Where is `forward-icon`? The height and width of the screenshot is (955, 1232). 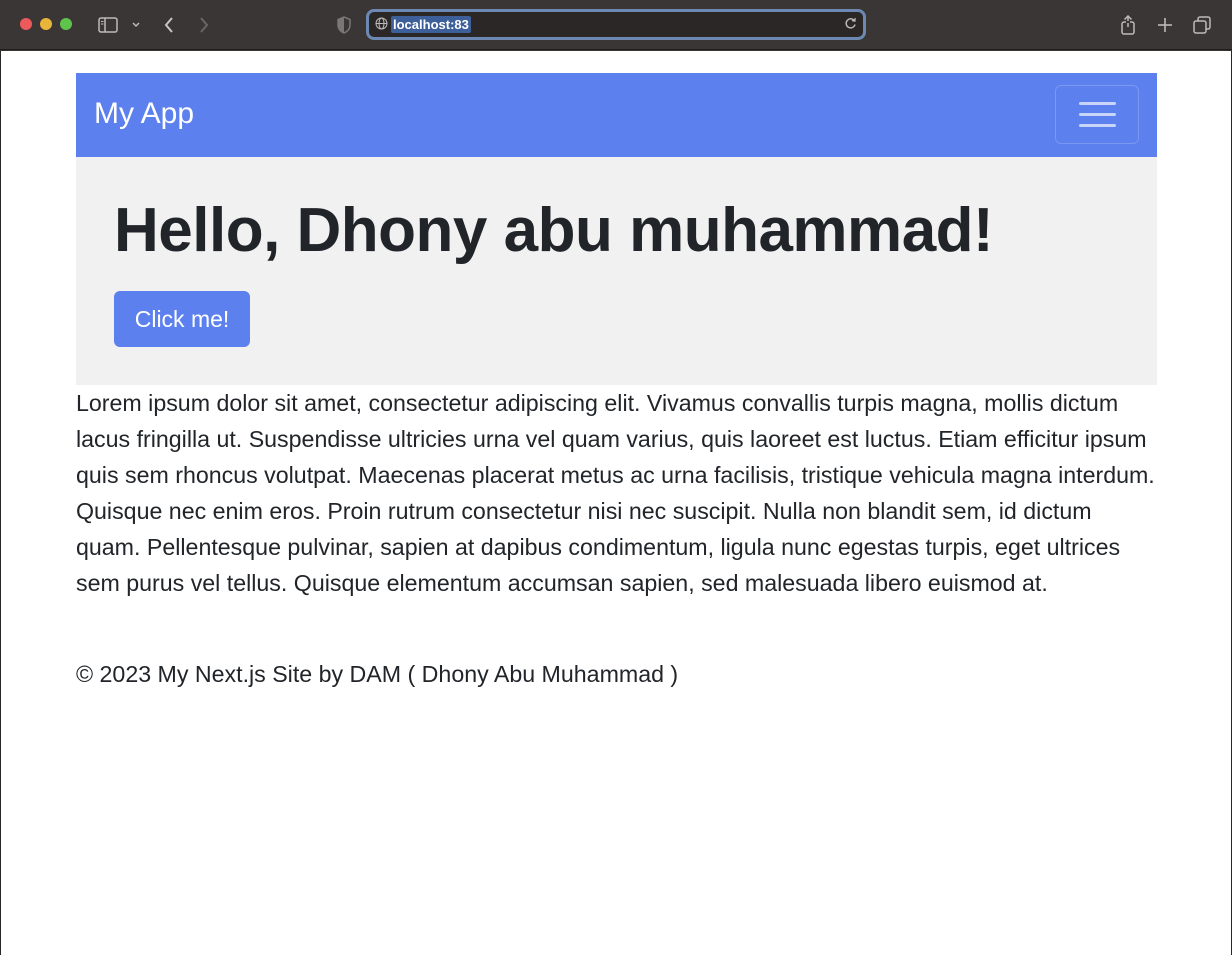 forward-icon is located at coordinates (204, 25).